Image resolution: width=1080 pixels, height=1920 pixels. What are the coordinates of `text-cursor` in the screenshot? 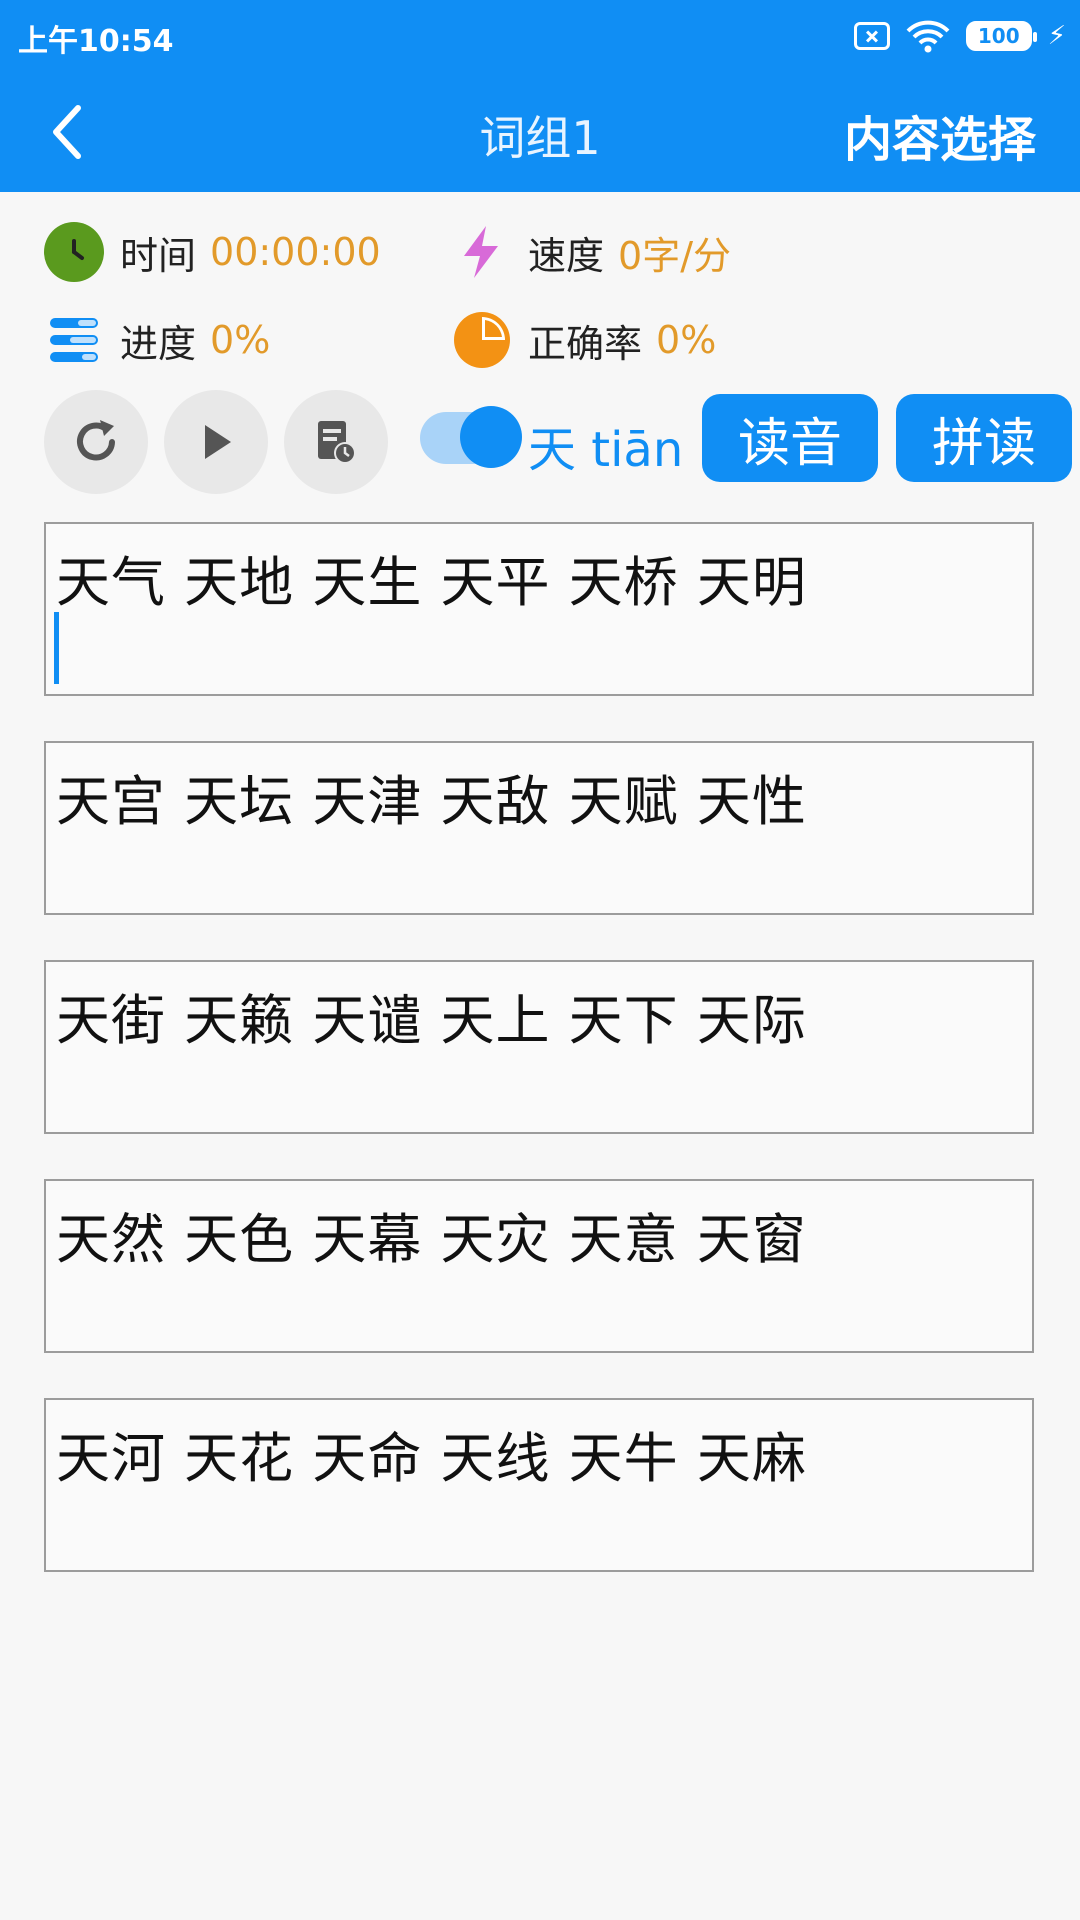 It's located at (56, 648).